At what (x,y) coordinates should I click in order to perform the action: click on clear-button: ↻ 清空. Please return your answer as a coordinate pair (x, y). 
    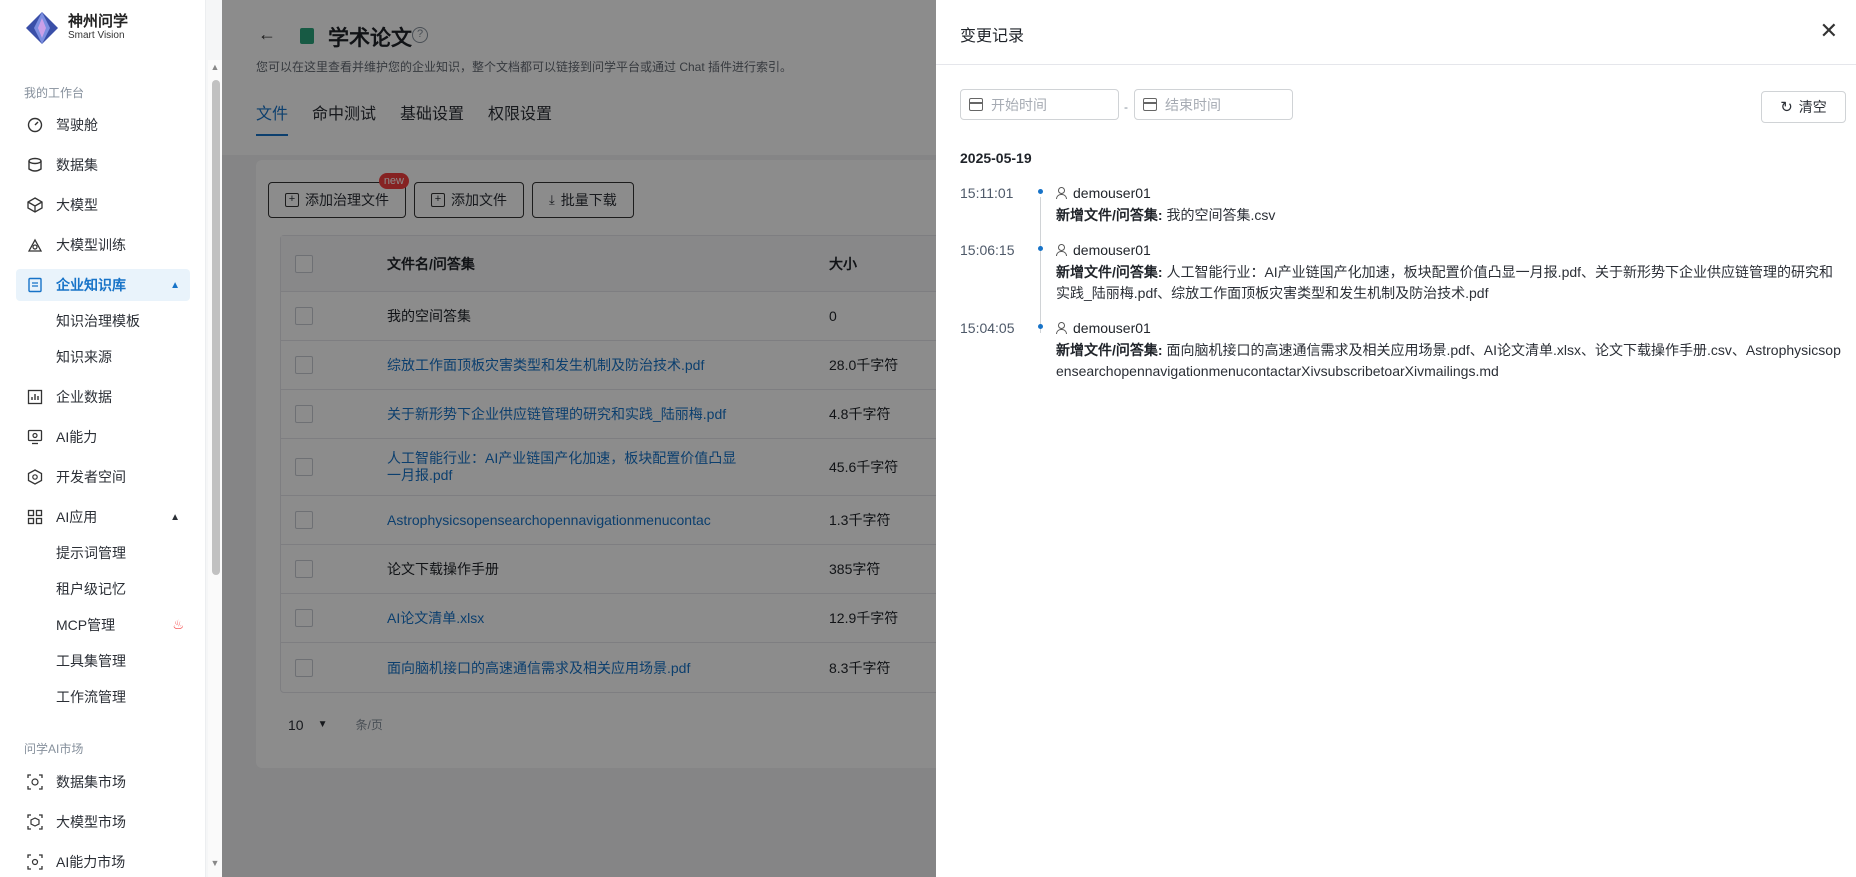
    Looking at the image, I should click on (1803, 107).